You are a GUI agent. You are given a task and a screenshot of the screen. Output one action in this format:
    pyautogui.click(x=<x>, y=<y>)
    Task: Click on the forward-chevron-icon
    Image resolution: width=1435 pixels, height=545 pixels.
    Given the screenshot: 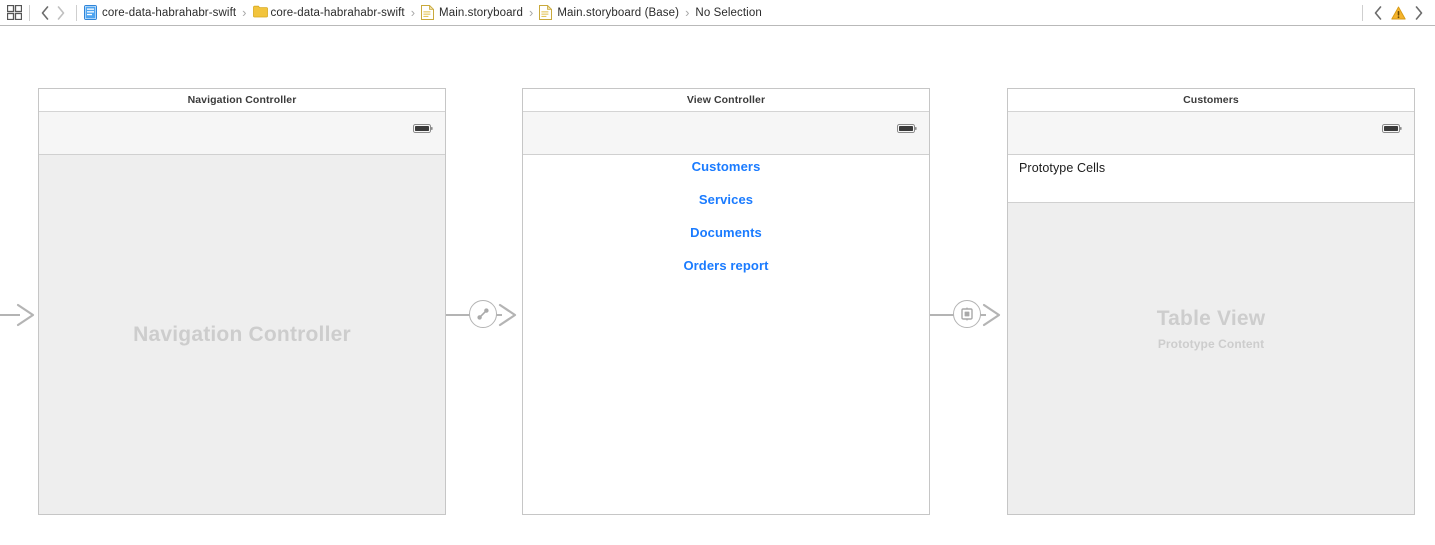 What is the action you would take?
    pyautogui.click(x=61, y=13)
    